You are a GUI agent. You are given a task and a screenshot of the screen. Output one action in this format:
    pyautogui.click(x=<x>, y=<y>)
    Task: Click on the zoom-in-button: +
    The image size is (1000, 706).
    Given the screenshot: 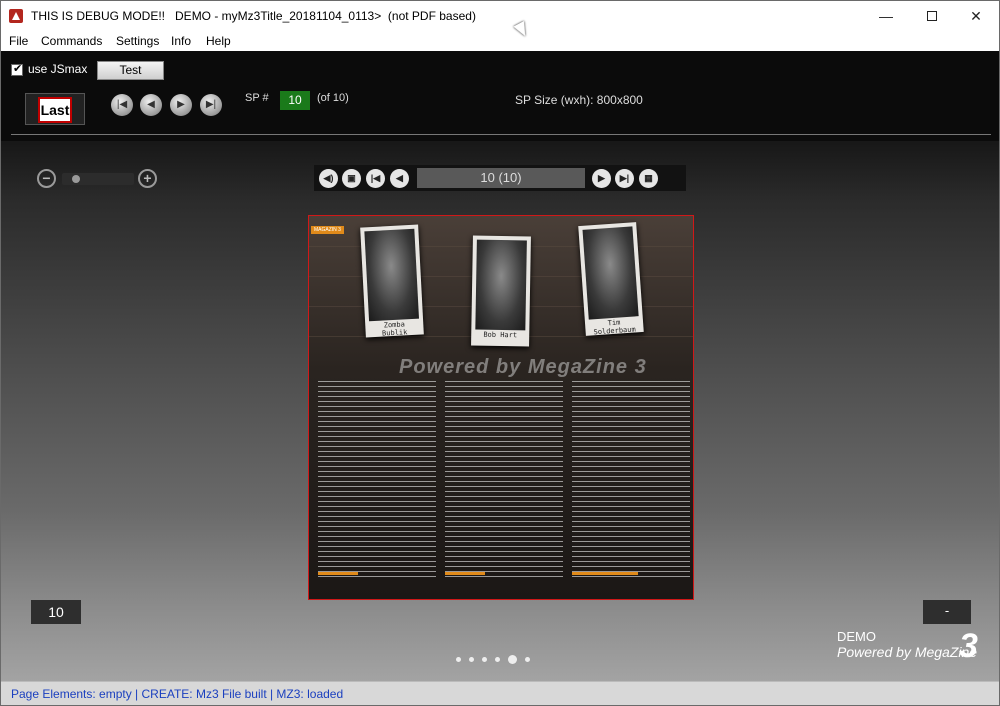 What is the action you would take?
    pyautogui.click(x=147, y=178)
    